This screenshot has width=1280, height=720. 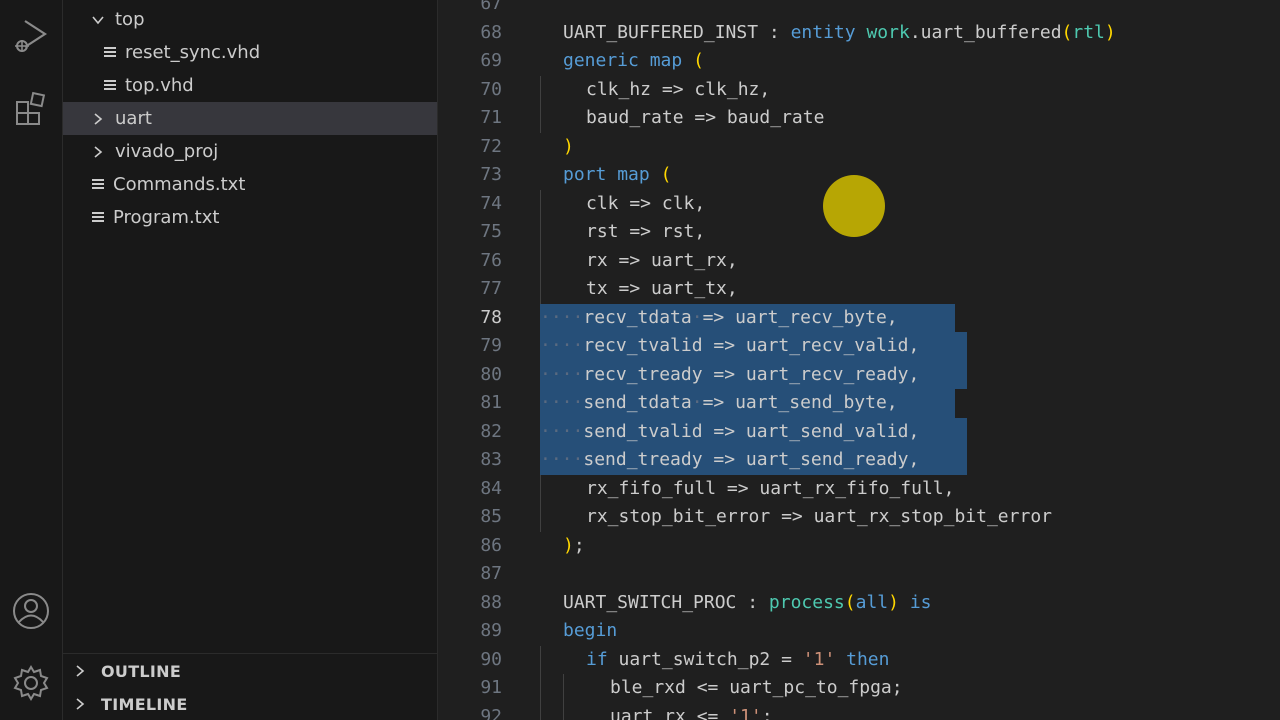 What do you see at coordinates (729, 432) in the screenshot?
I see `code-text: ····send_tvalid => uart_send_valid,` at bounding box center [729, 432].